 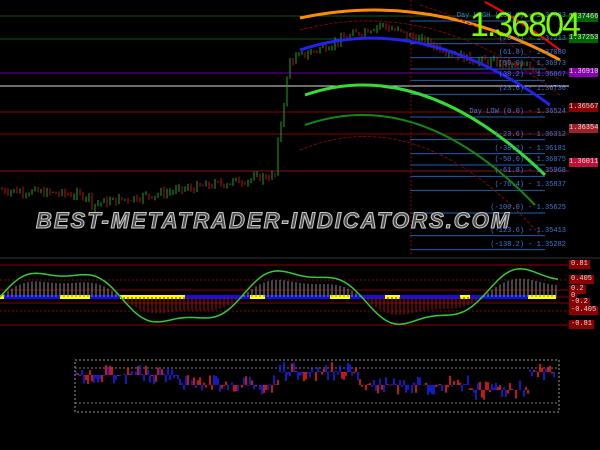 I want to click on fib-level-label: (-23.6) - 1.36312, so click(x=530, y=134).